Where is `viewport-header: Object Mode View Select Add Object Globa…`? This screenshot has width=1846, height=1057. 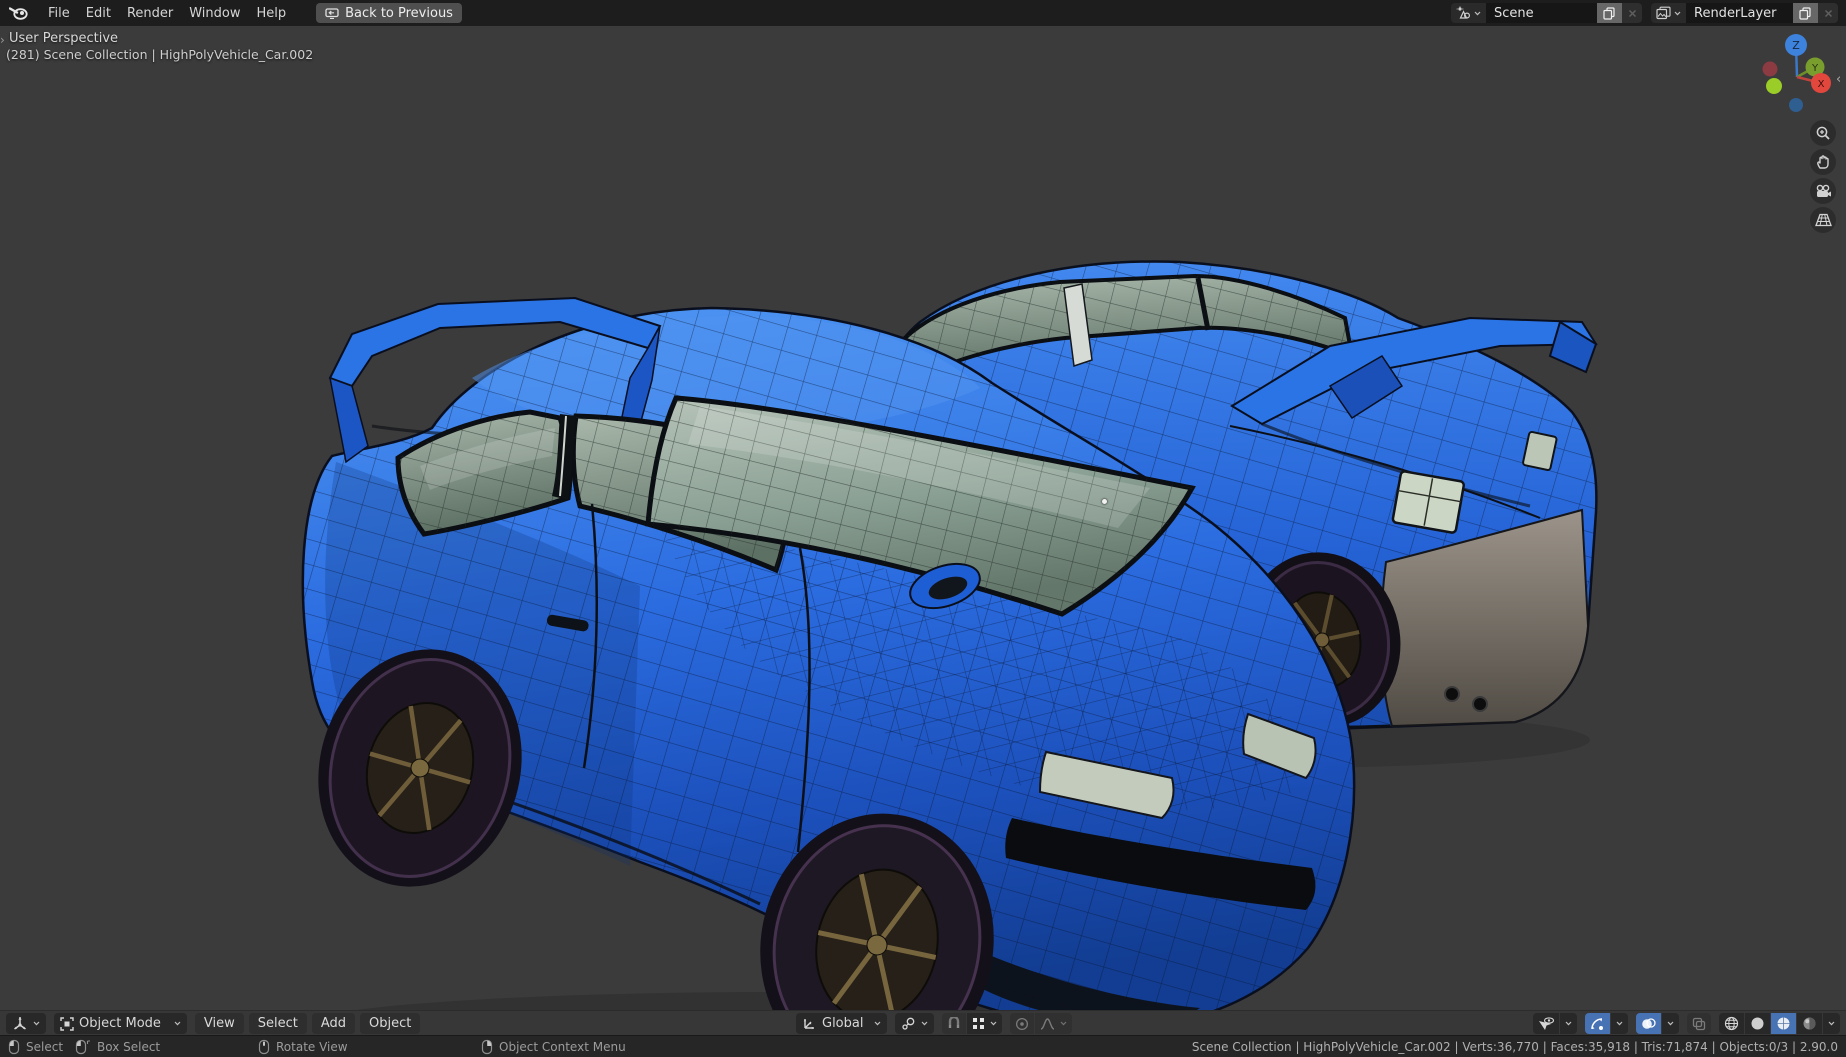 viewport-header: Object Mode View Select Add Object Globa… is located at coordinates (923, 1022).